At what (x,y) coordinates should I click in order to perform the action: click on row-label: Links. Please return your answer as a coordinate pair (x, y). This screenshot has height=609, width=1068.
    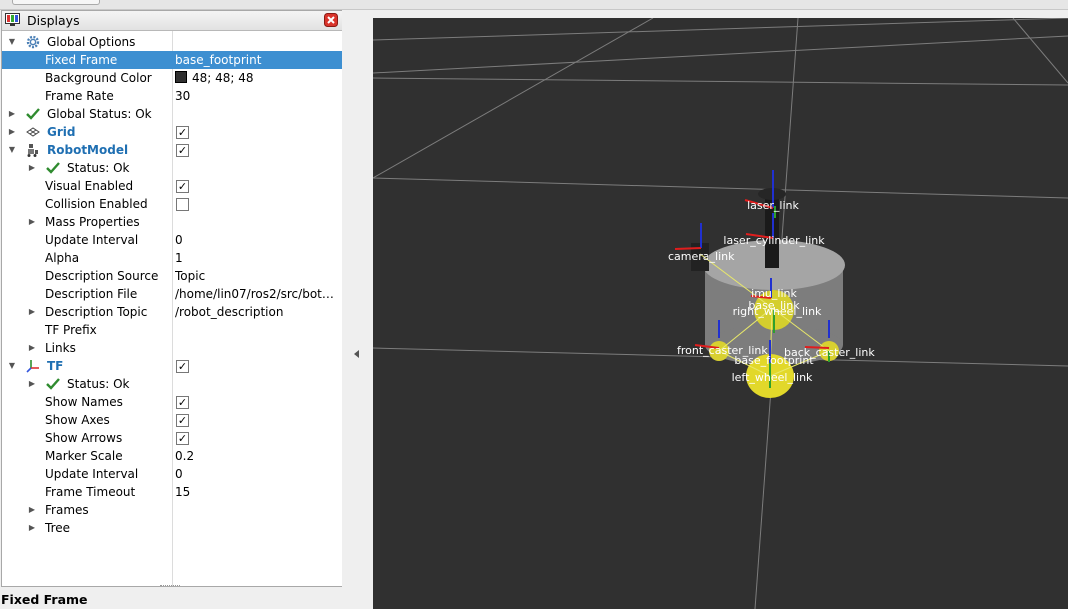
    Looking at the image, I should click on (60, 348).